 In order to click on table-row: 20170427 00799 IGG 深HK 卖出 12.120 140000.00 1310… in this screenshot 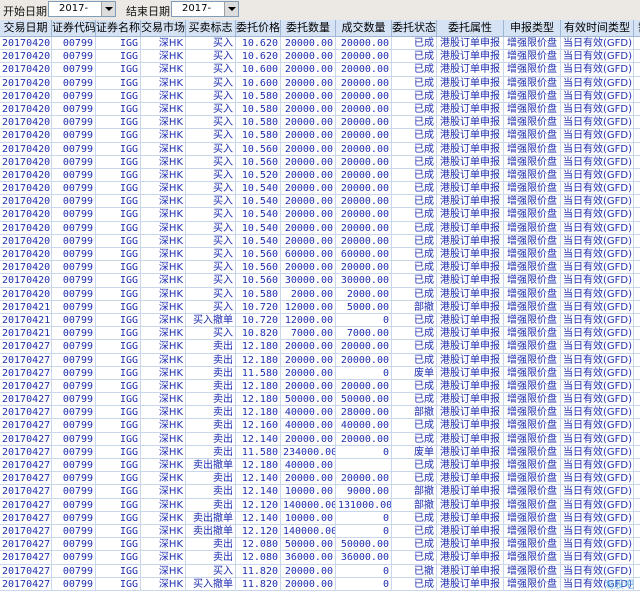, I will do `click(320, 505)`.